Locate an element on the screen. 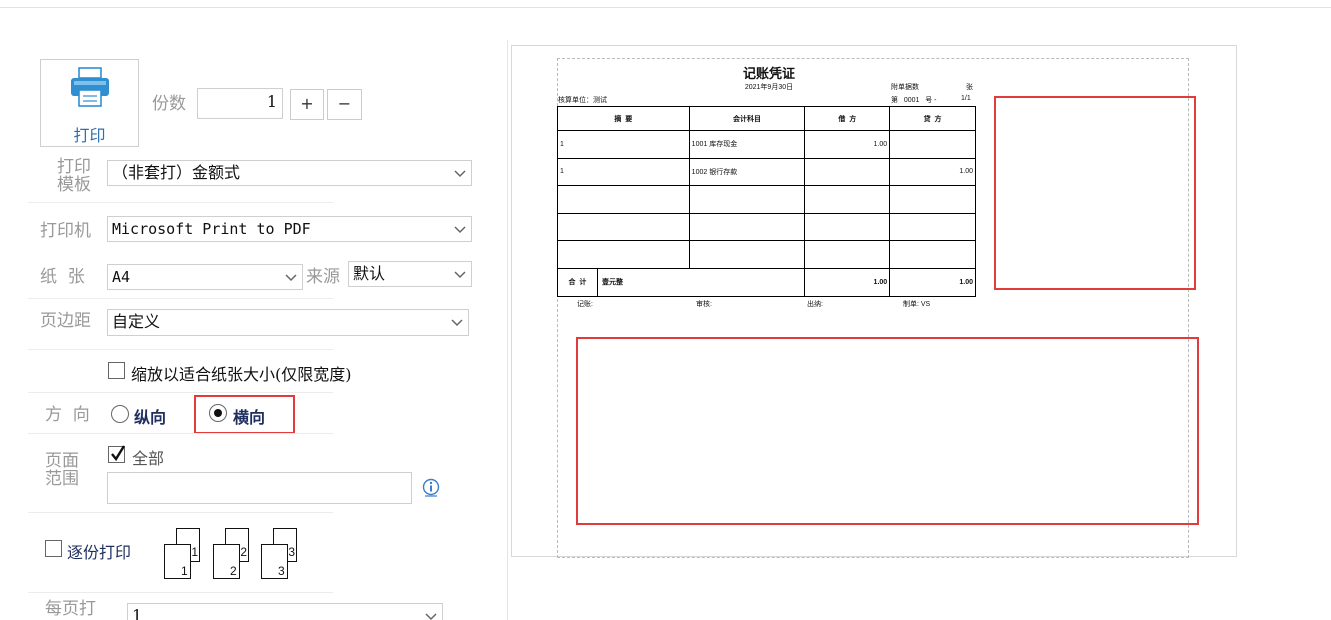 The image size is (1331, 620). copies-label: 份数 is located at coordinates (169, 104).